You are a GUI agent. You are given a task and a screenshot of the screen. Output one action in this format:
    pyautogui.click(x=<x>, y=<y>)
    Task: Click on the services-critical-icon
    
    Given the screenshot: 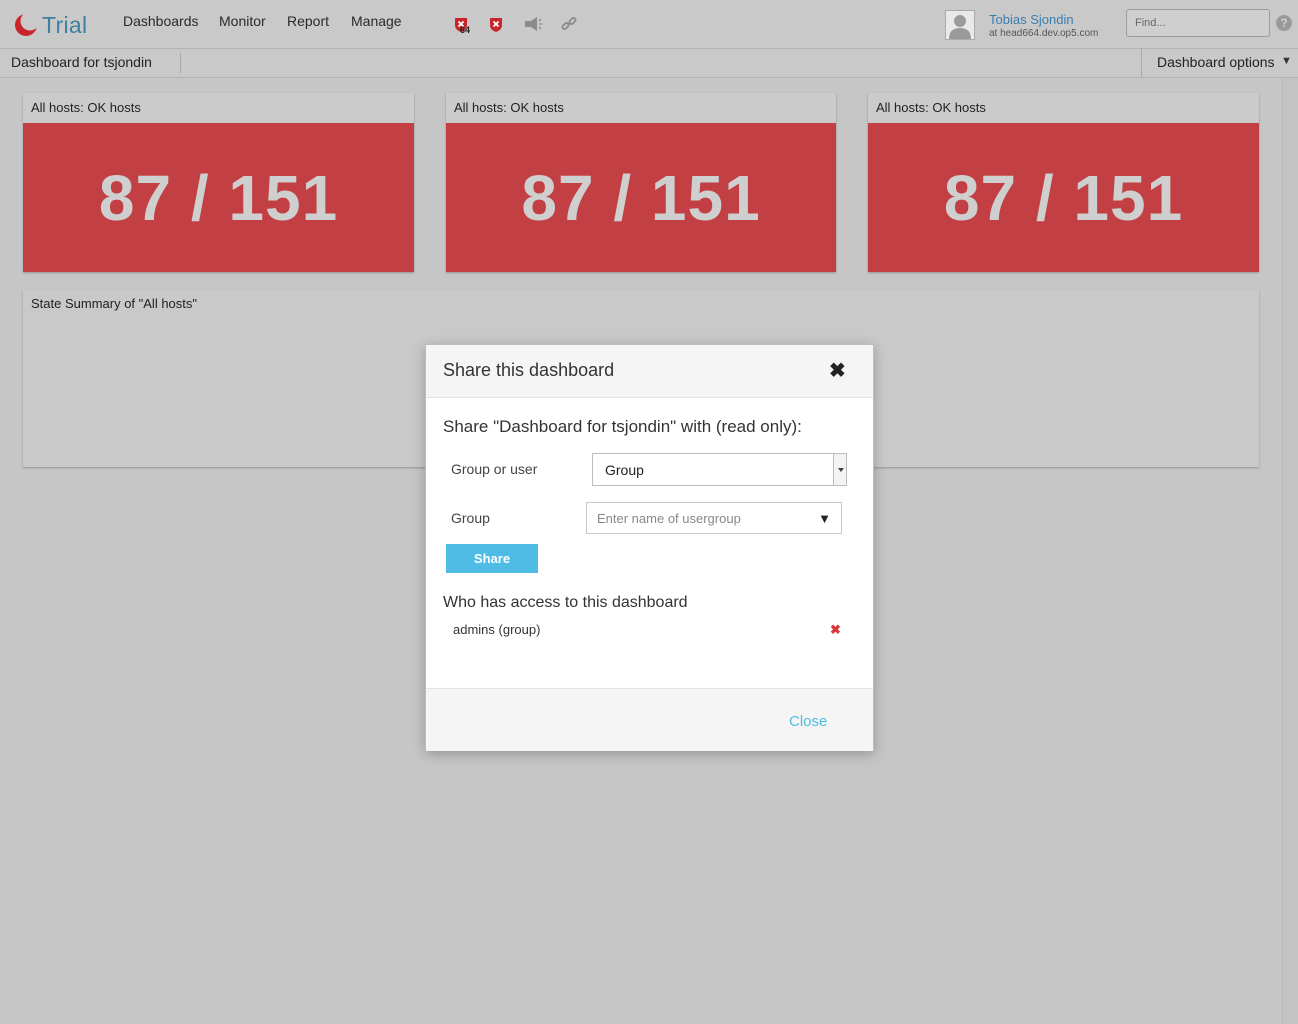 What is the action you would take?
    pyautogui.click(x=497, y=25)
    